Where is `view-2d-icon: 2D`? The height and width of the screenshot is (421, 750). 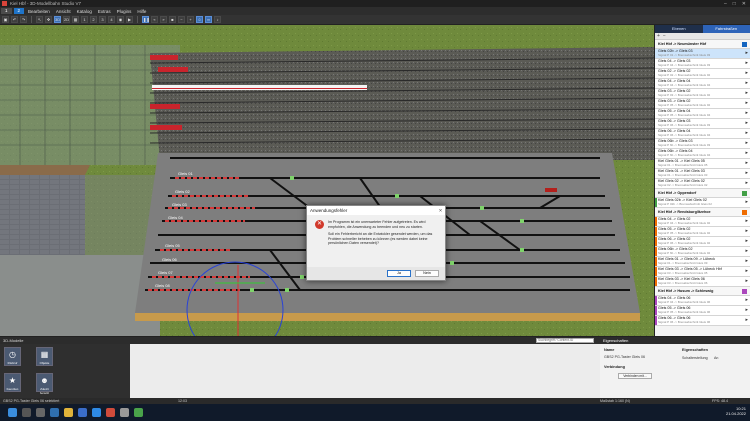
view-2d-icon: 2D is located at coordinates (66, 19).